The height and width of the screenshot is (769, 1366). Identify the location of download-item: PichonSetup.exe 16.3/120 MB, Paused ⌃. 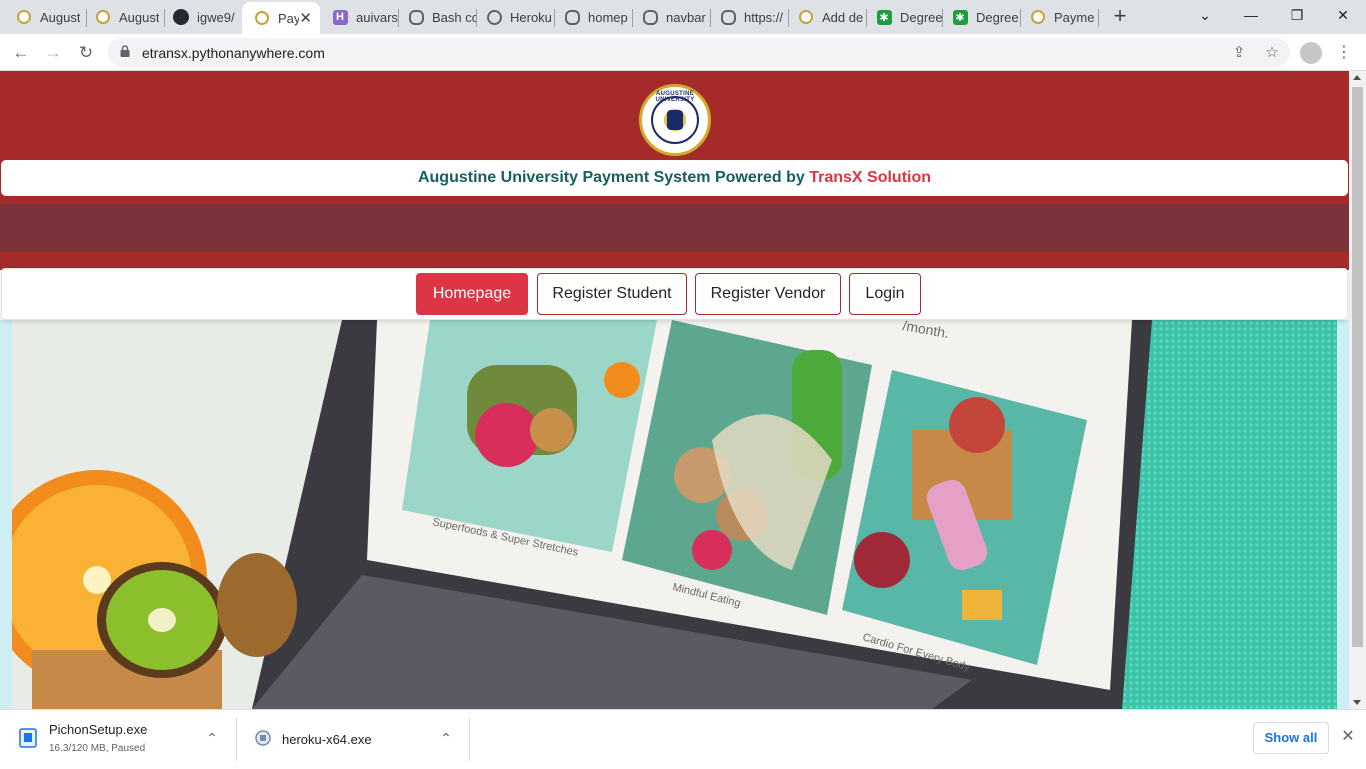
(118, 739).